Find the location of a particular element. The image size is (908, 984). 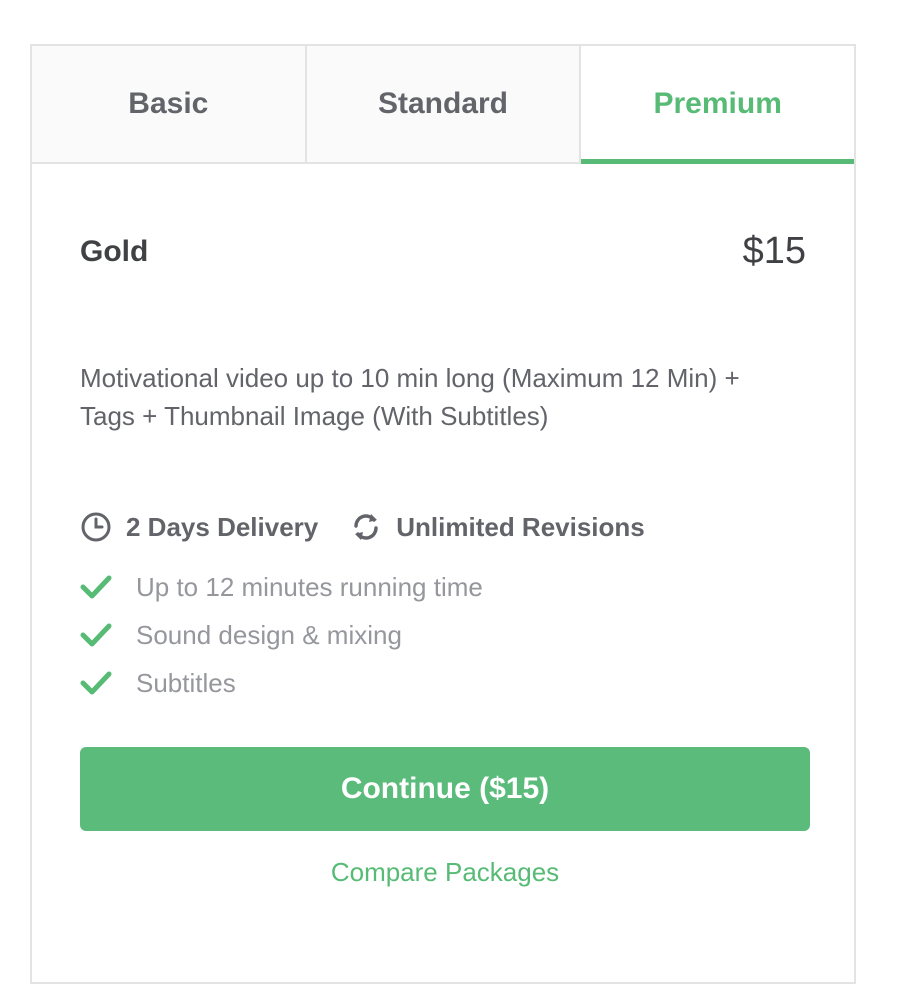

feature-label: Sound design & mixing is located at coordinates (269, 634).